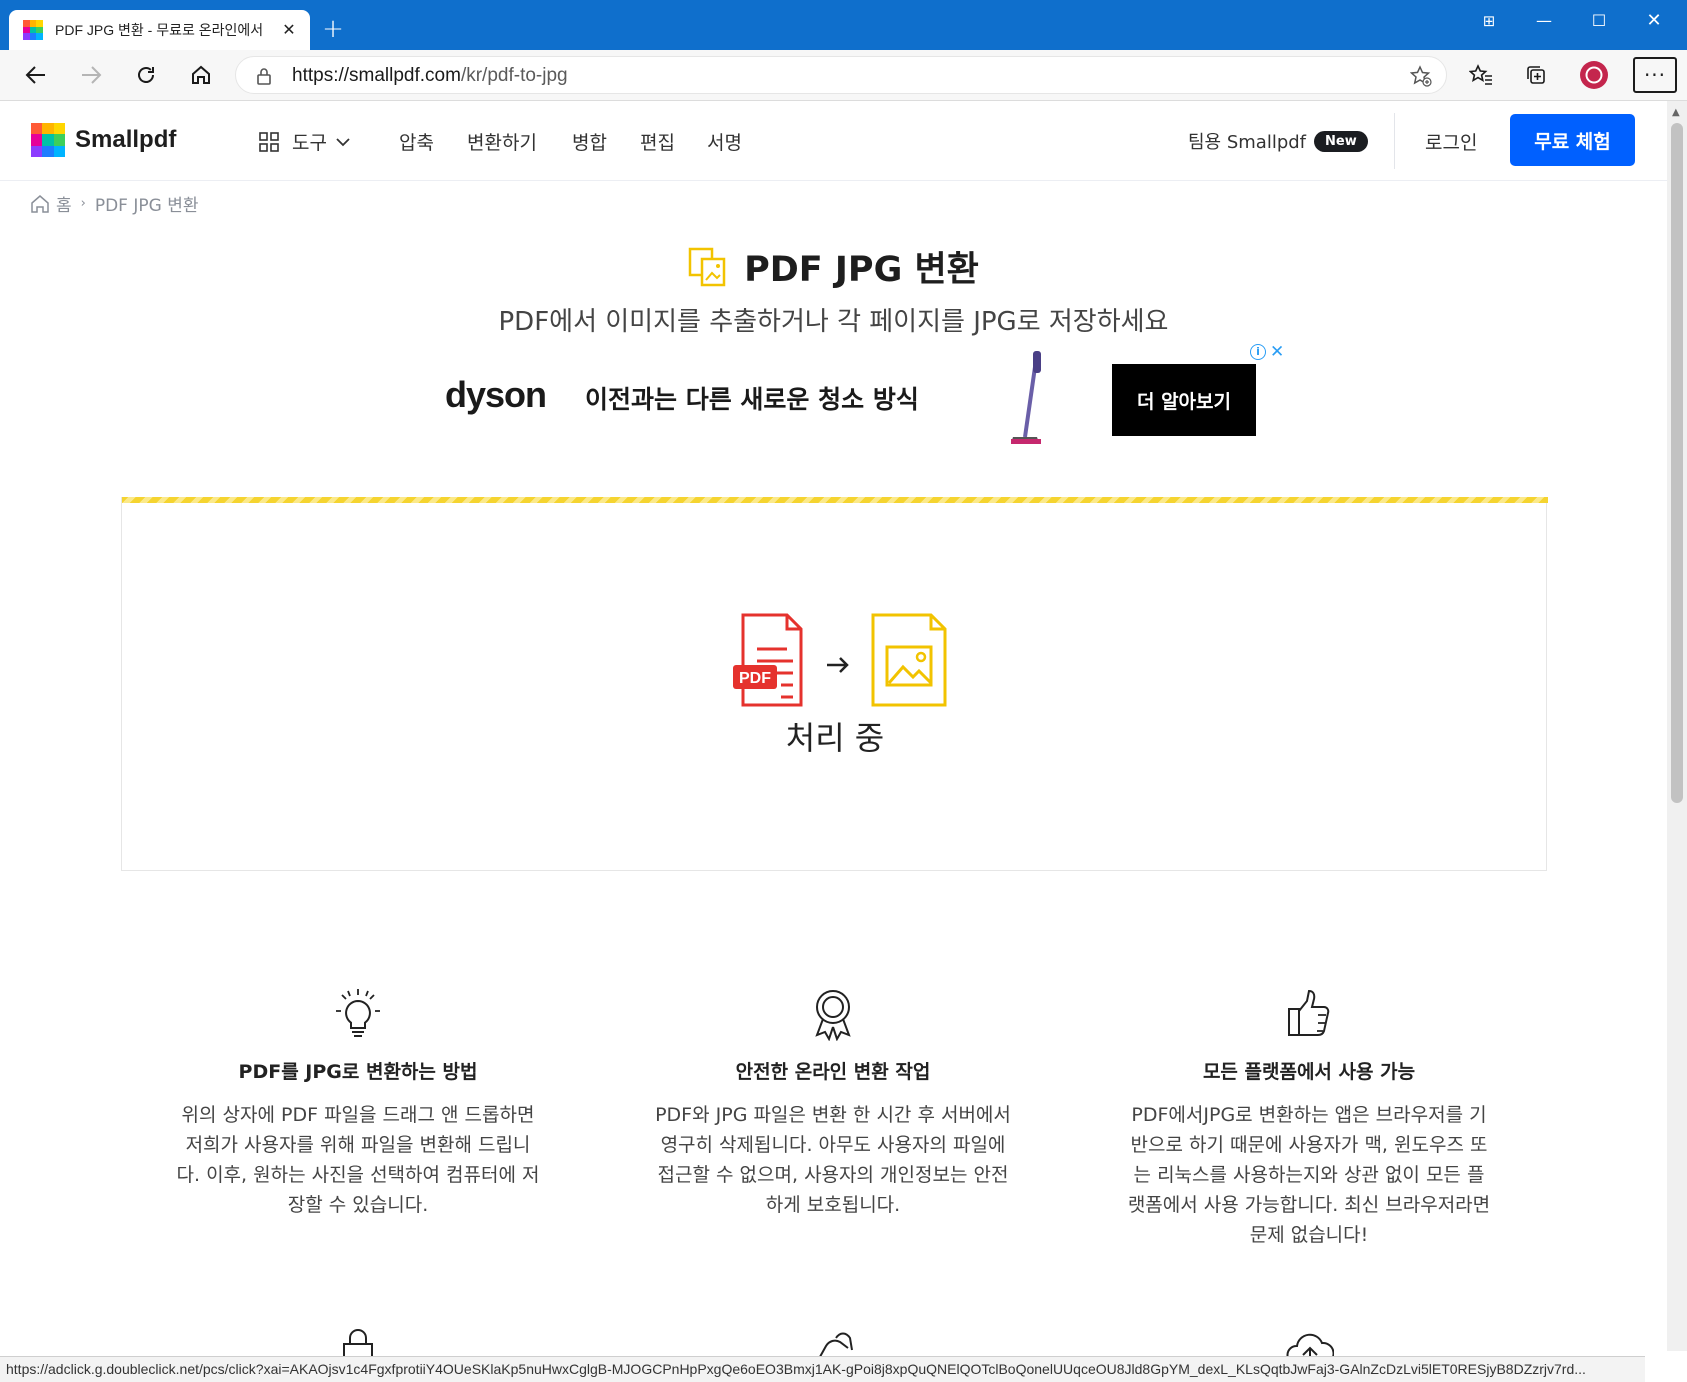  What do you see at coordinates (269, 141) in the screenshot?
I see `grid-icon` at bounding box center [269, 141].